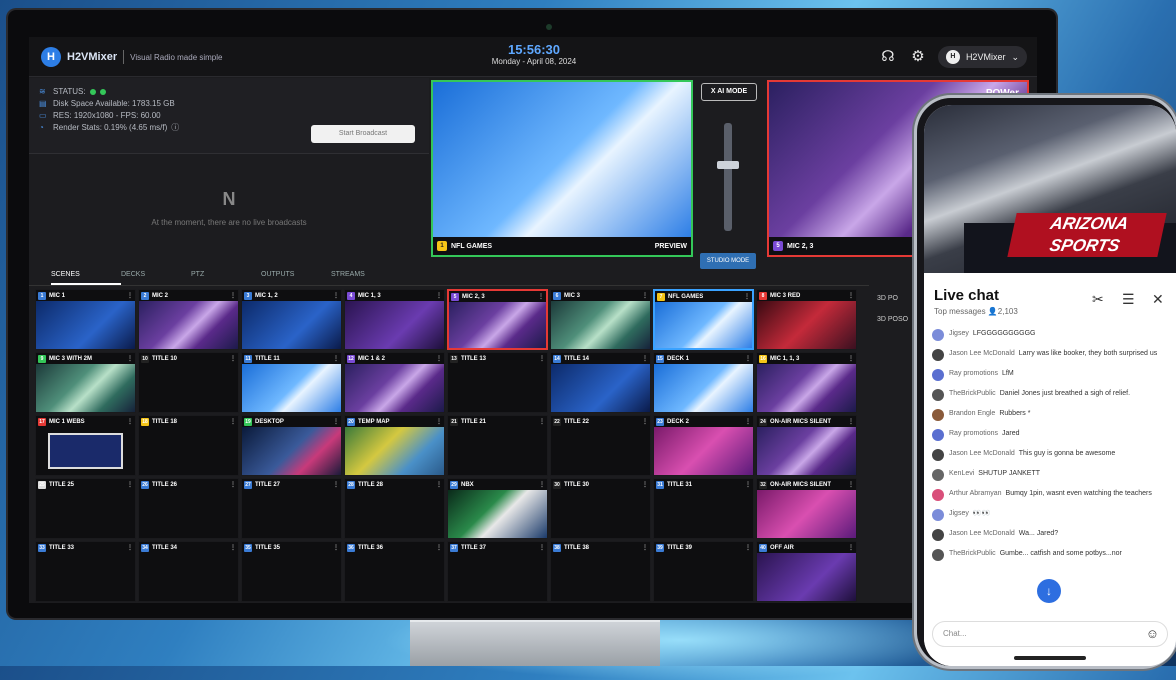 The width and height of the screenshot is (1176, 680). What do you see at coordinates (806, 508) in the screenshot?
I see `scene-tile: 32 ON-AIR MICS SILENT ⋮` at bounding box center [806, 508].